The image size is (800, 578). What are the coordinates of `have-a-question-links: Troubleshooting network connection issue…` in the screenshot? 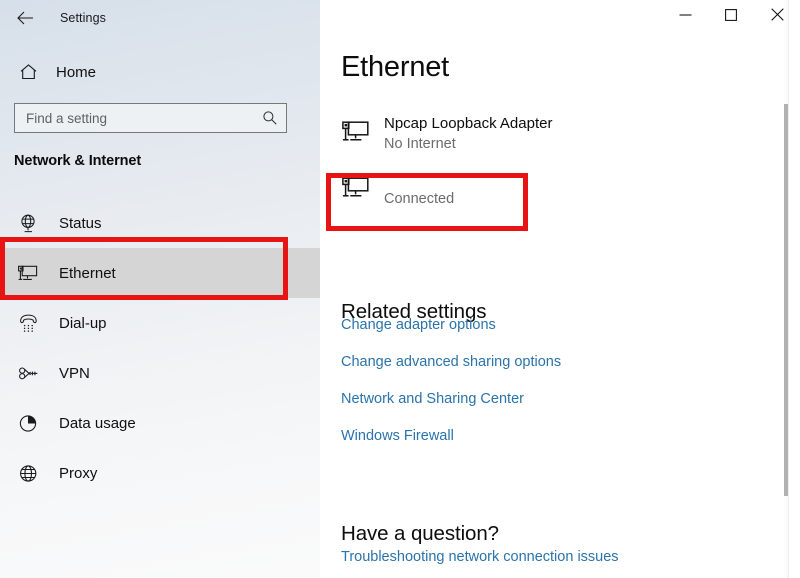 It's located at (556, 563).